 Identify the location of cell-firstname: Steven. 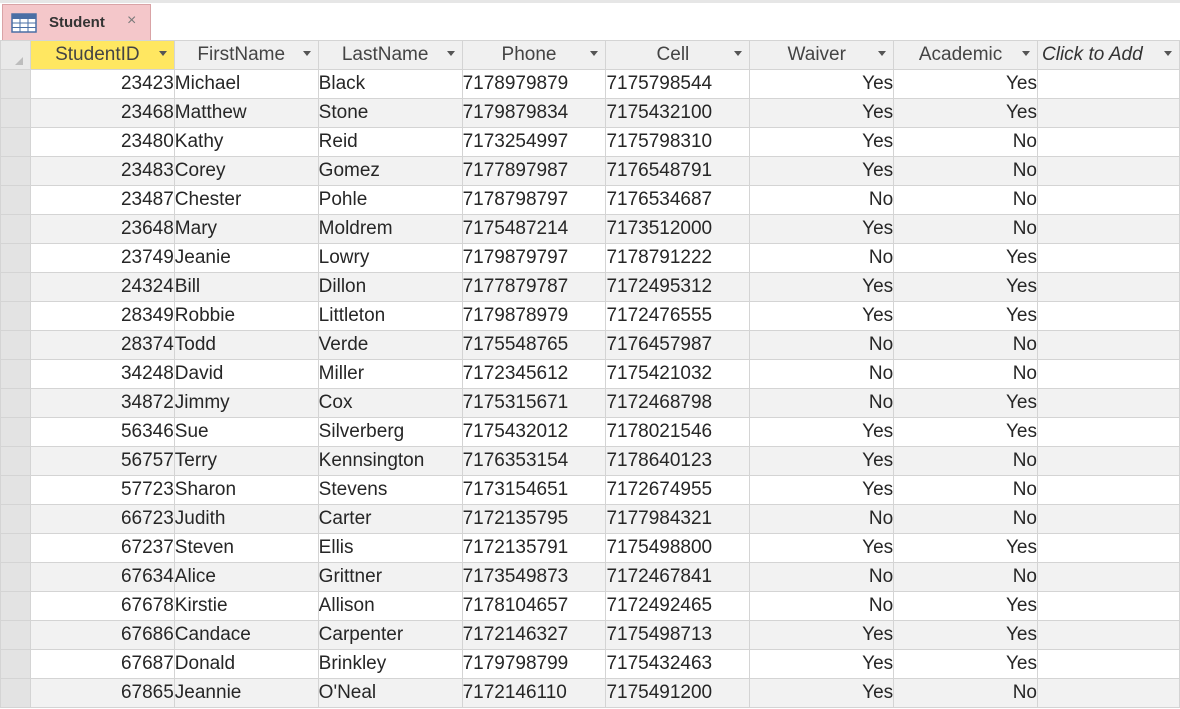
(246, 548).